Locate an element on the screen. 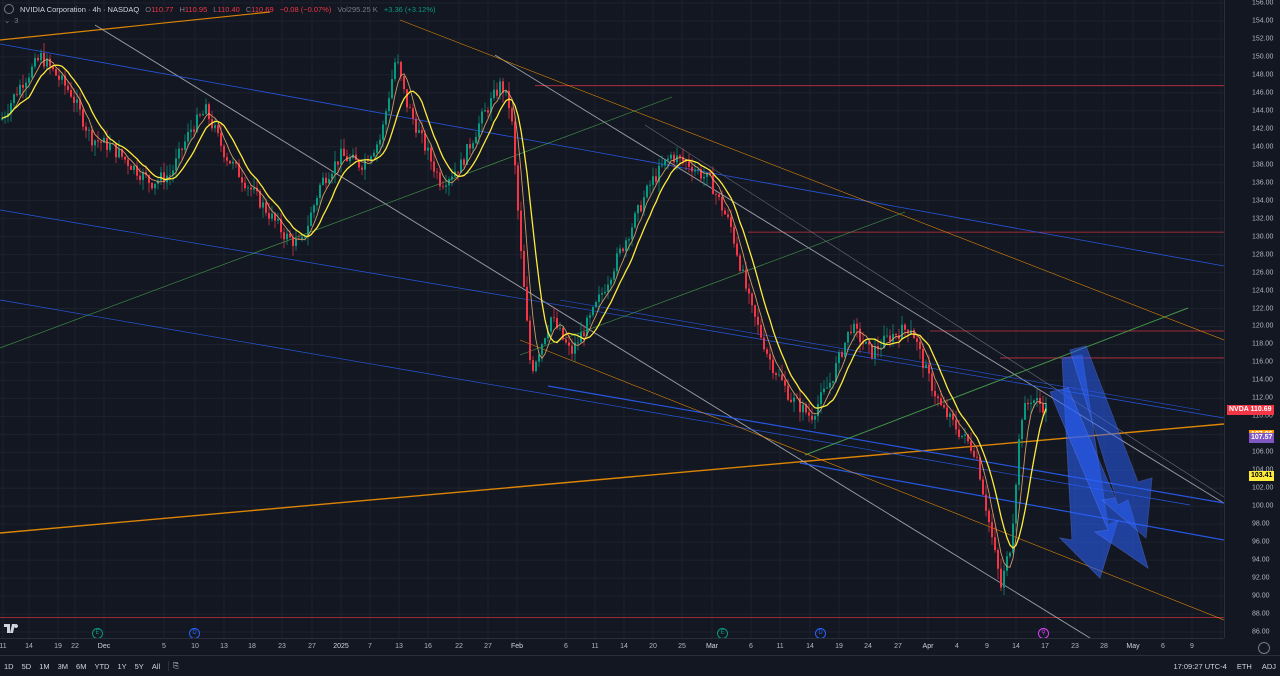  range-6m-button: 6M is located at coordinates (81, 666).